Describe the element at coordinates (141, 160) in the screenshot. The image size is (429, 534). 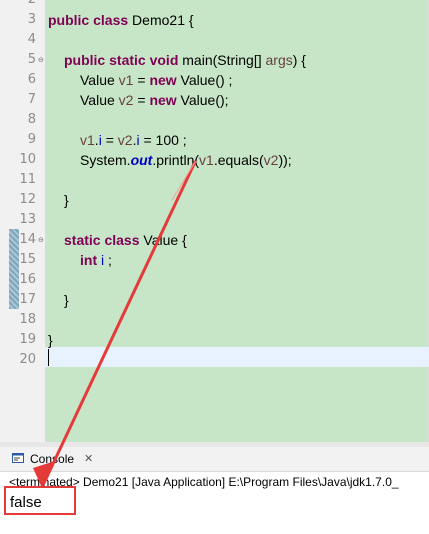
I see `static-field: out` at that location.